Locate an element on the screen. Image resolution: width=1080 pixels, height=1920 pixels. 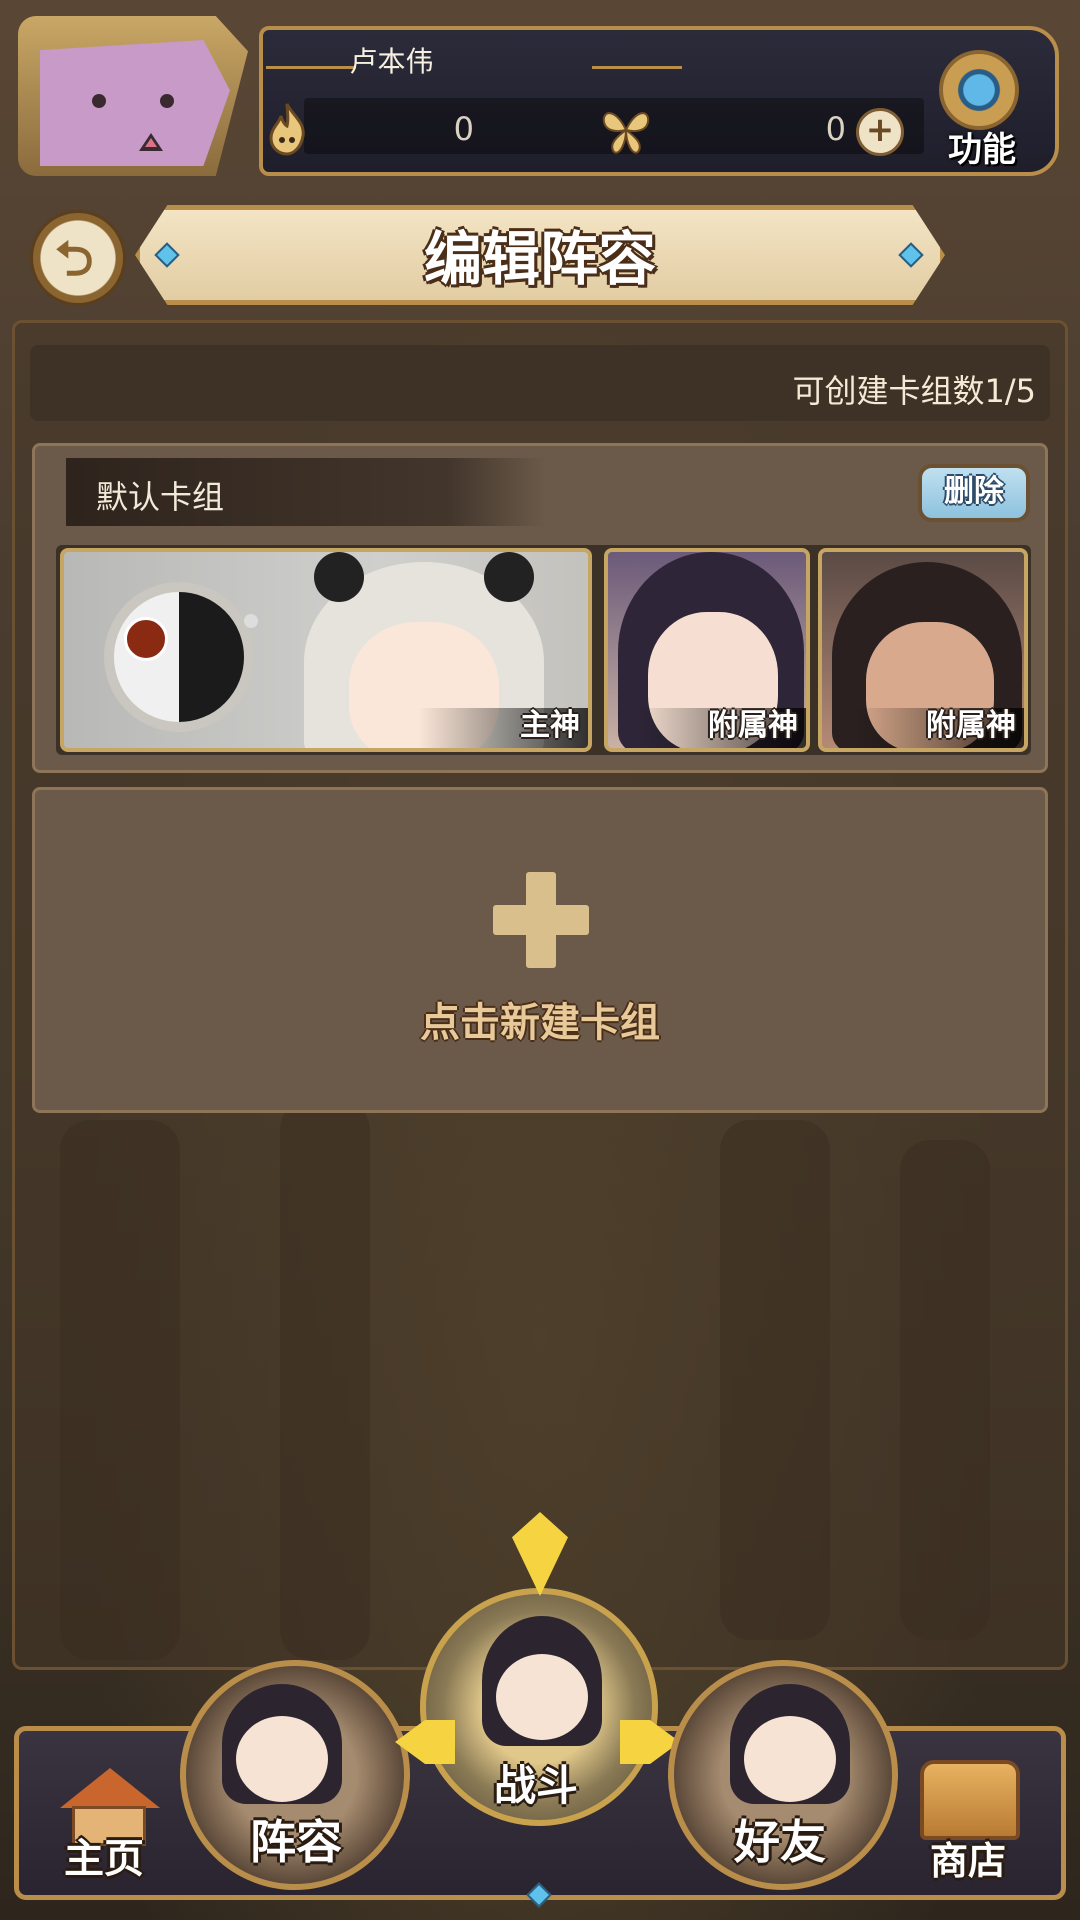
player-name: 卢本伟 is located at coordinates (391, 61).